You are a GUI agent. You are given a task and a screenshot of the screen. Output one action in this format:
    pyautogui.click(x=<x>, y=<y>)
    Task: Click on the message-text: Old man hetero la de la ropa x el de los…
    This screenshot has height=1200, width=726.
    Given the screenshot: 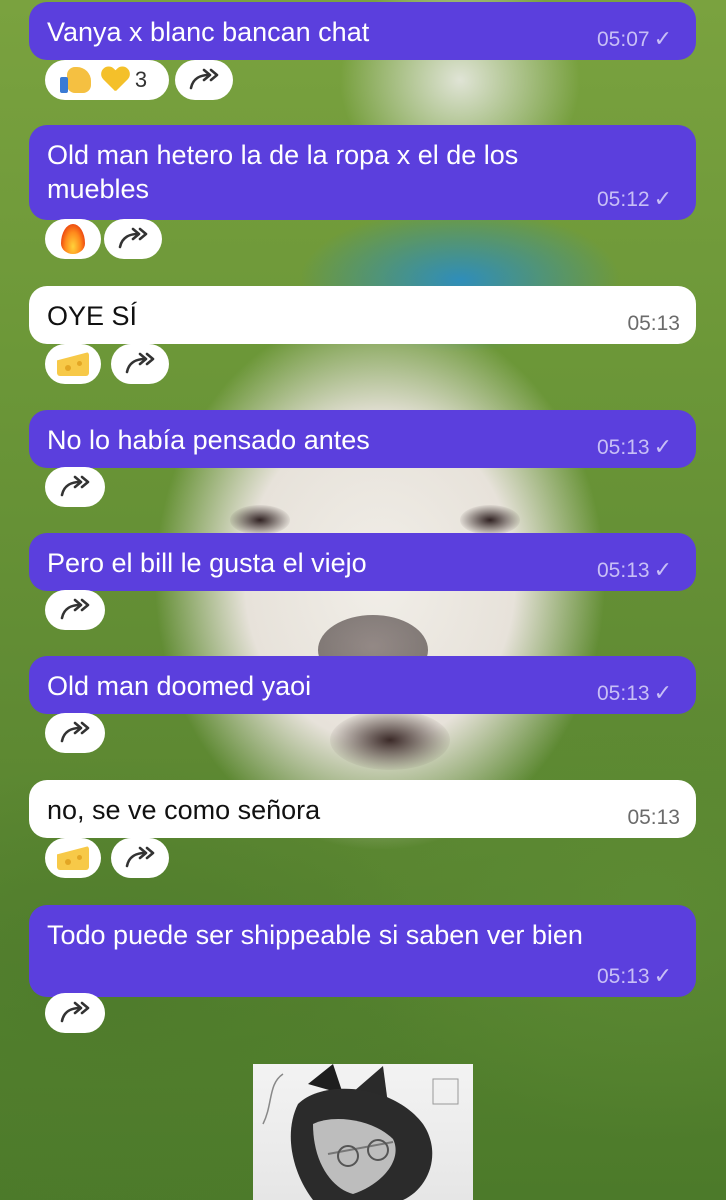 What is the action you would take?
    pyautogui.click(x=283, y=172)
    